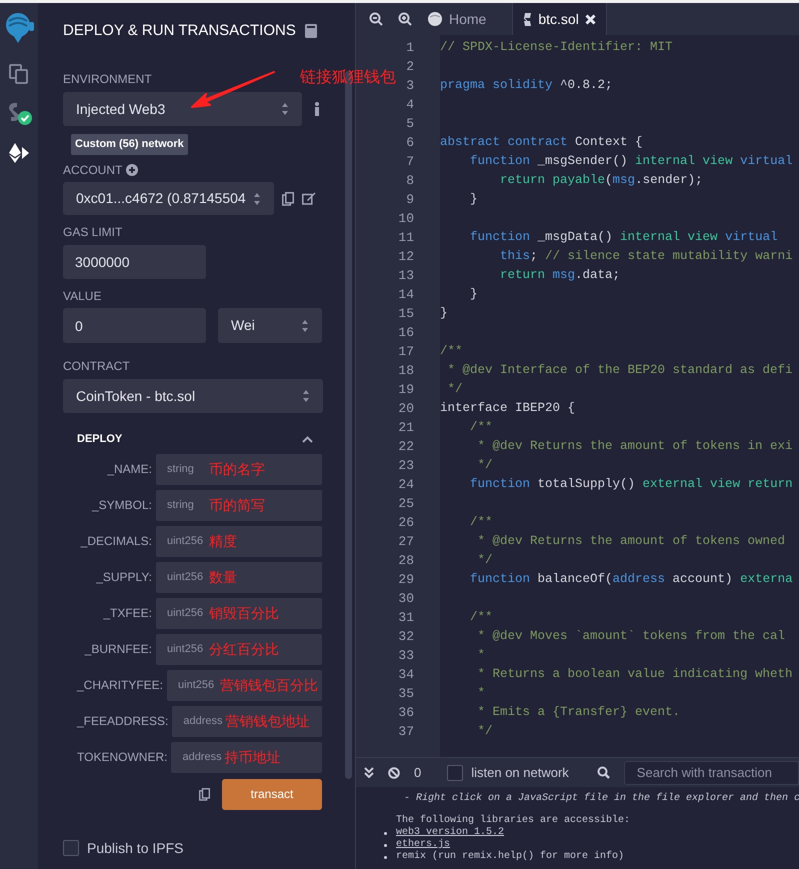 This screenshot has height=869, width=799. Describe the element at coordinates (118, 649) in the screenshot. I see `param-label: _BURNFEE:` at that location.